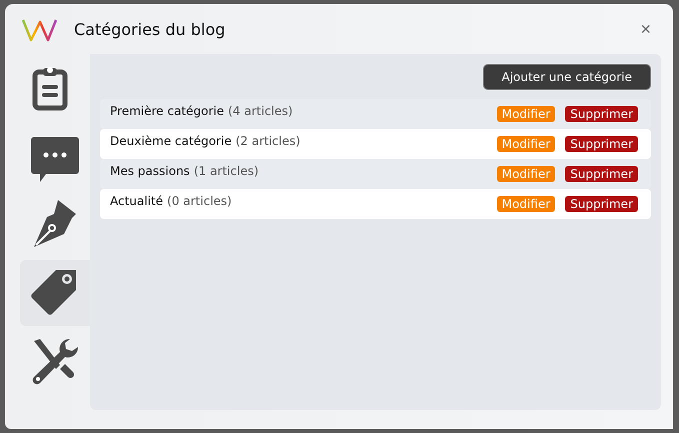  I want to click on nav-tab, so click(55, 293).